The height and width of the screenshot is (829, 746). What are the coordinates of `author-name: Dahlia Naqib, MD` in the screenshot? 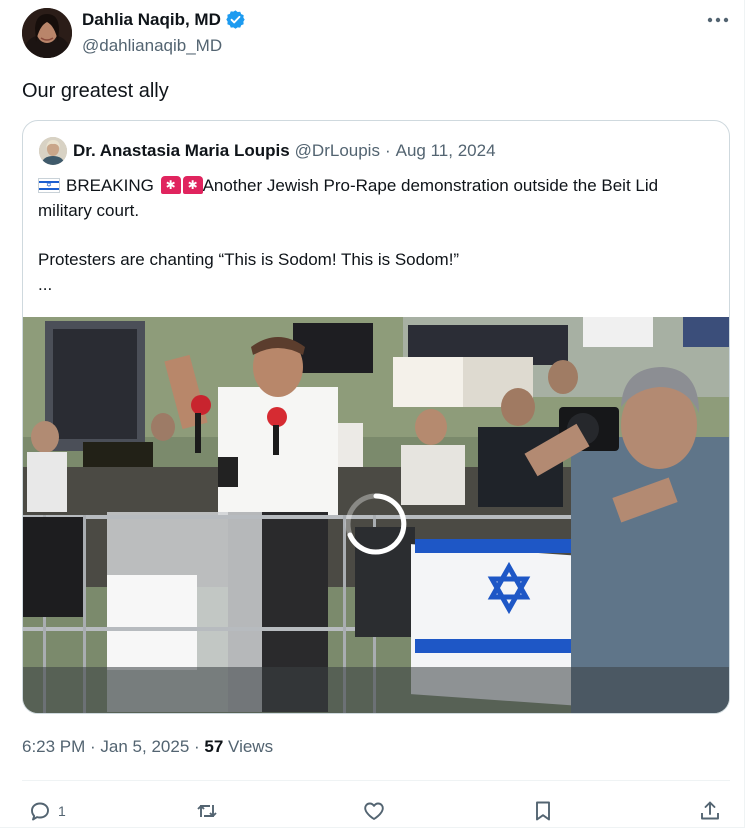 It's located at (164, 19).